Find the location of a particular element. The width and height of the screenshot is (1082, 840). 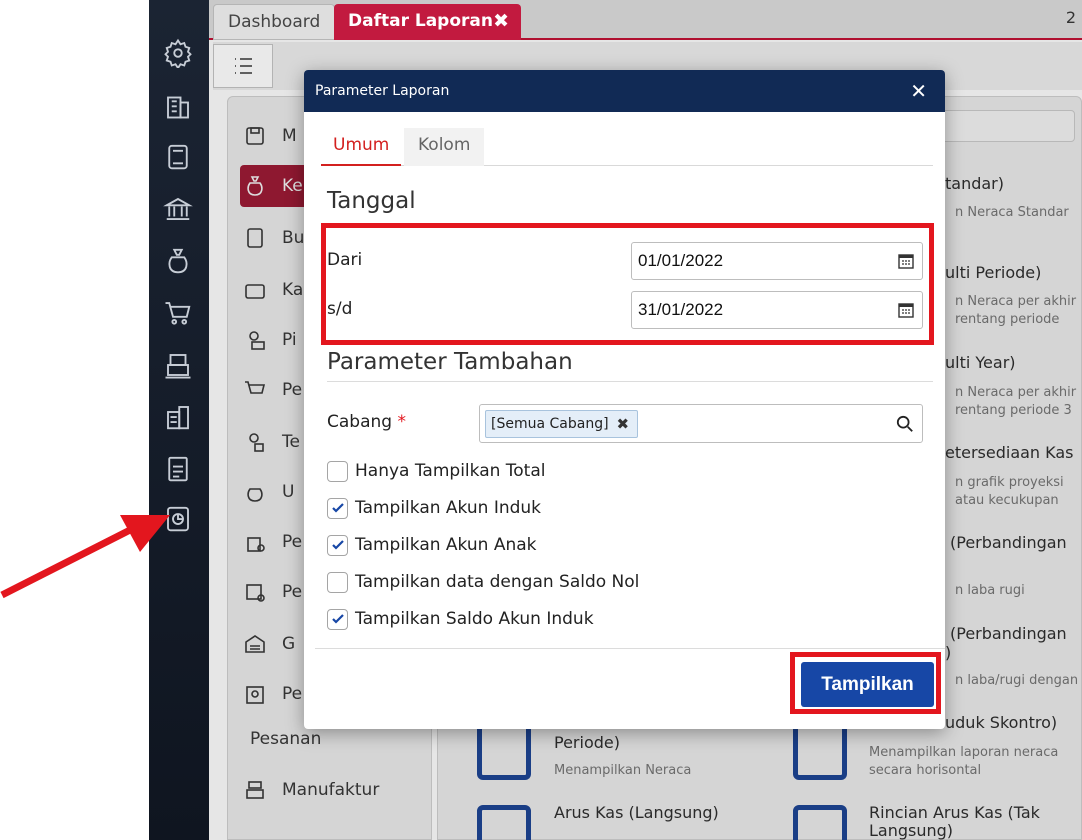

check-akun-anak: Tampilkan Akun Anak is located at coordinates (432, 545).